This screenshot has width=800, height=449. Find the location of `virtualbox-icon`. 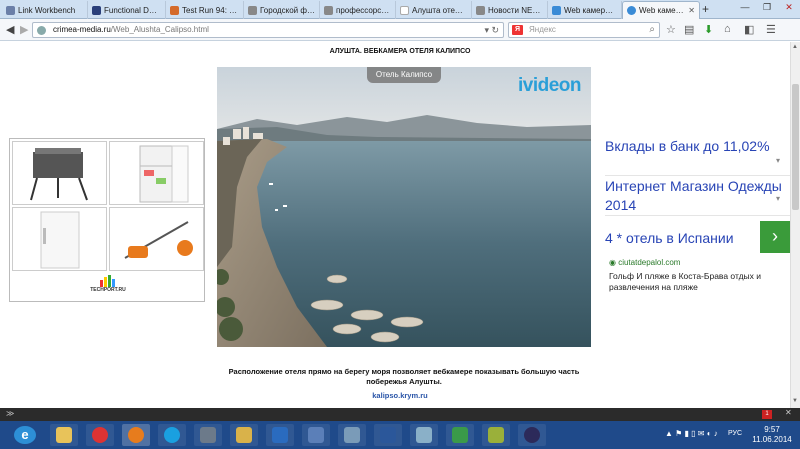

virtualbox-icon is located at coordinates (316, 435).